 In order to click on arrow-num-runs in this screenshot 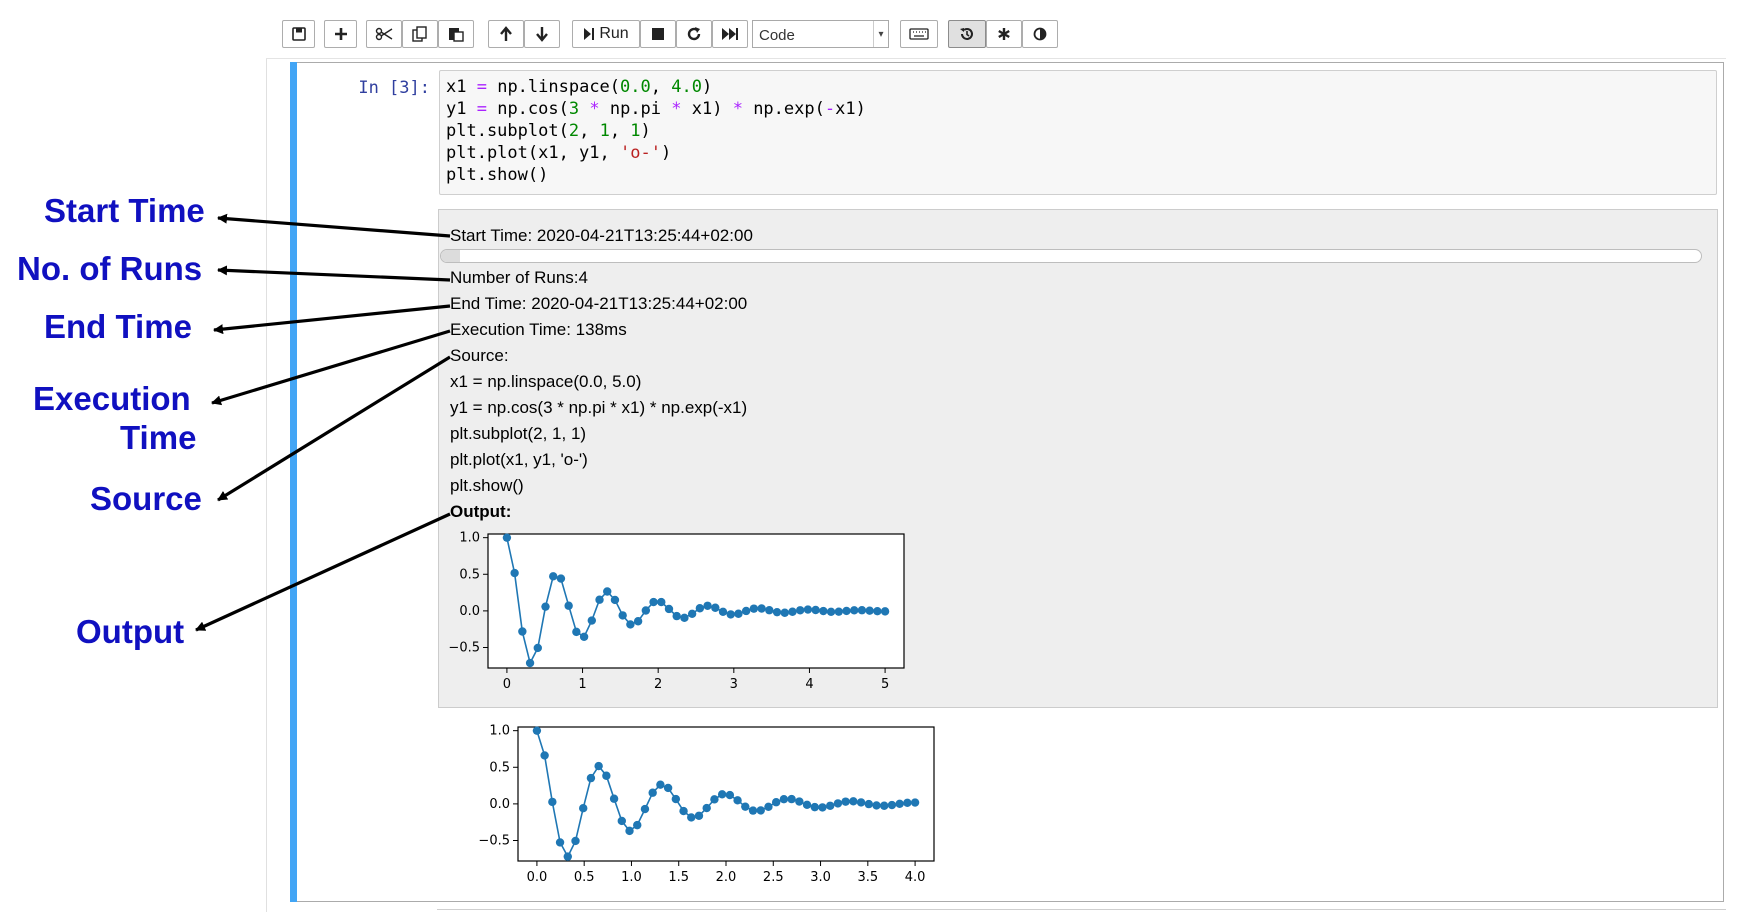, I will do `click(334, 273)`.